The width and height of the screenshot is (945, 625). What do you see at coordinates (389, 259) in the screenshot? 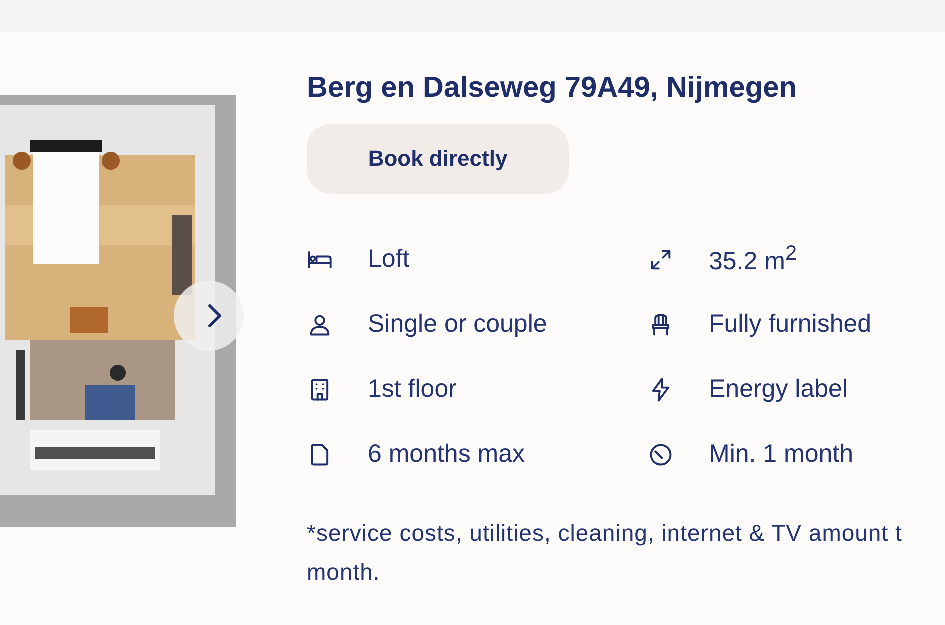
I see `feature-label: Loft` at bounding box center [389, 259].